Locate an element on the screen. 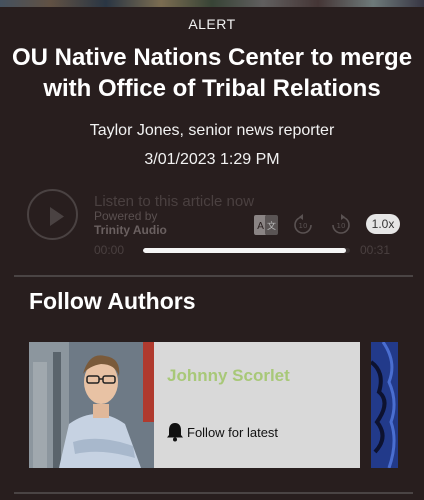  article-byline: Taylor Jones, senior news reporter is located at coordinates (212, 131).